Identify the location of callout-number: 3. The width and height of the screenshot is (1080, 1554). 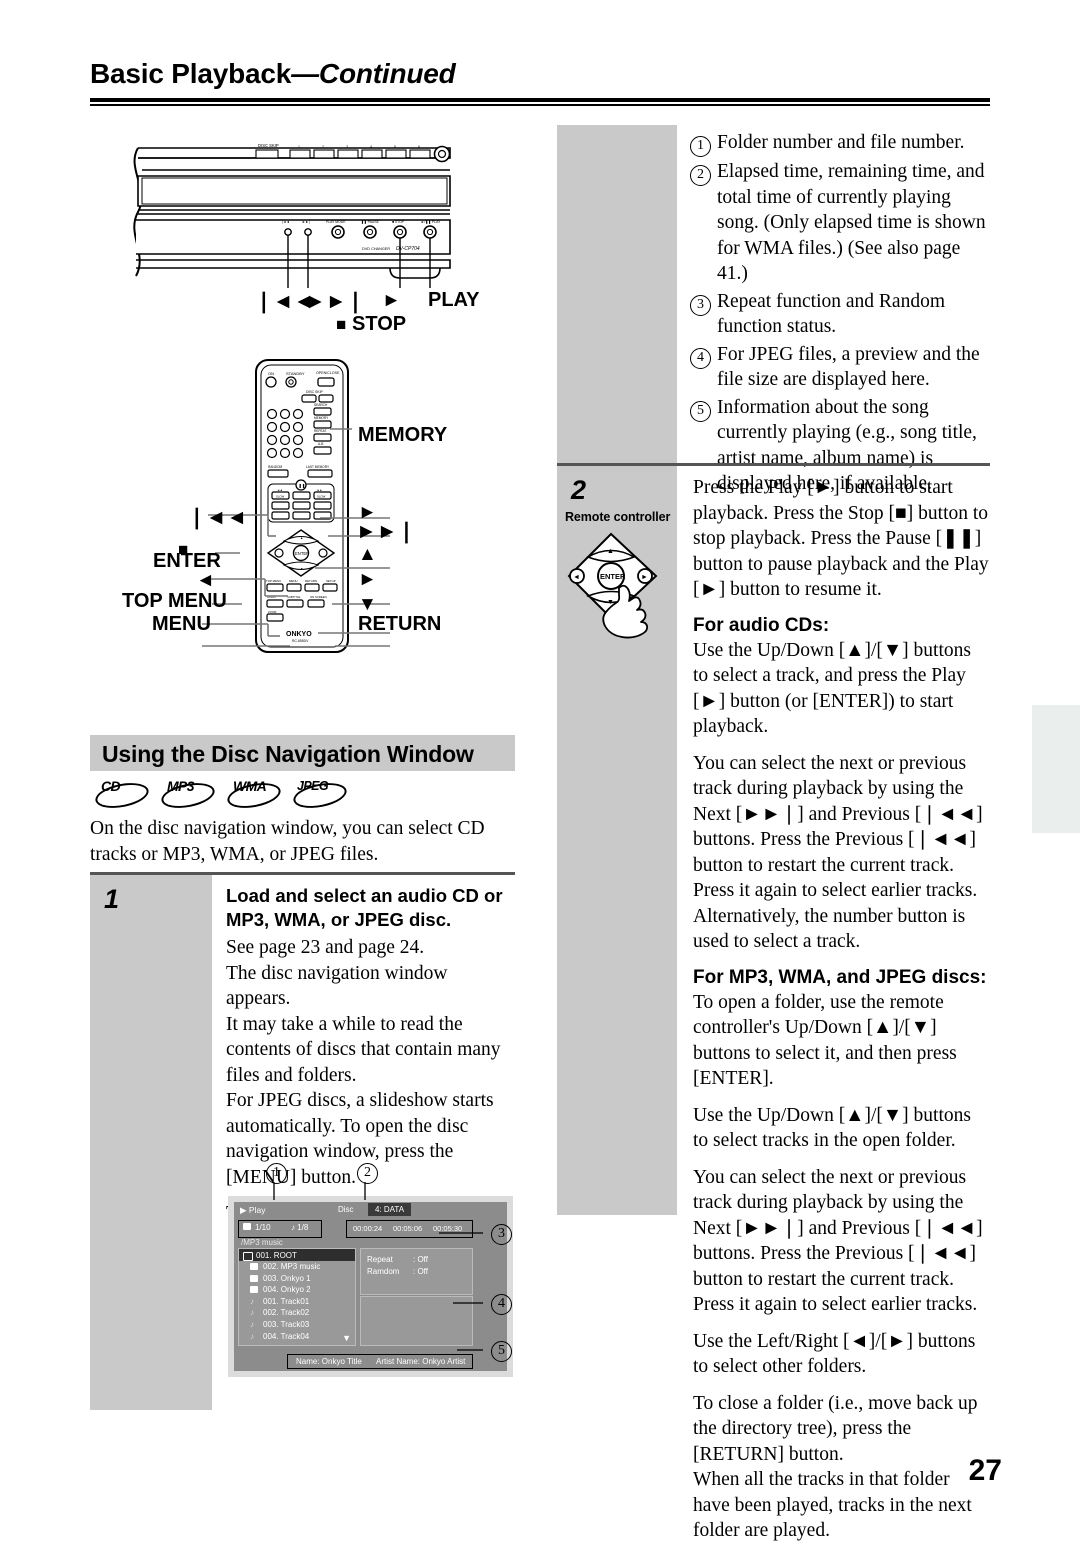
(700, 305).